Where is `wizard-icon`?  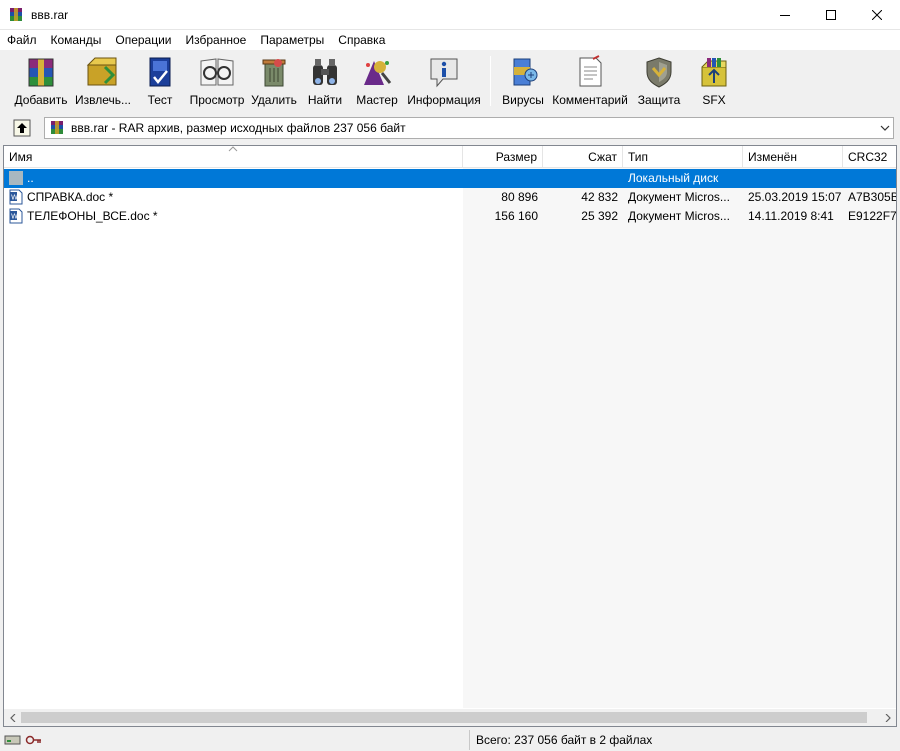 wizard-icon is located at coordinates (377, 72).